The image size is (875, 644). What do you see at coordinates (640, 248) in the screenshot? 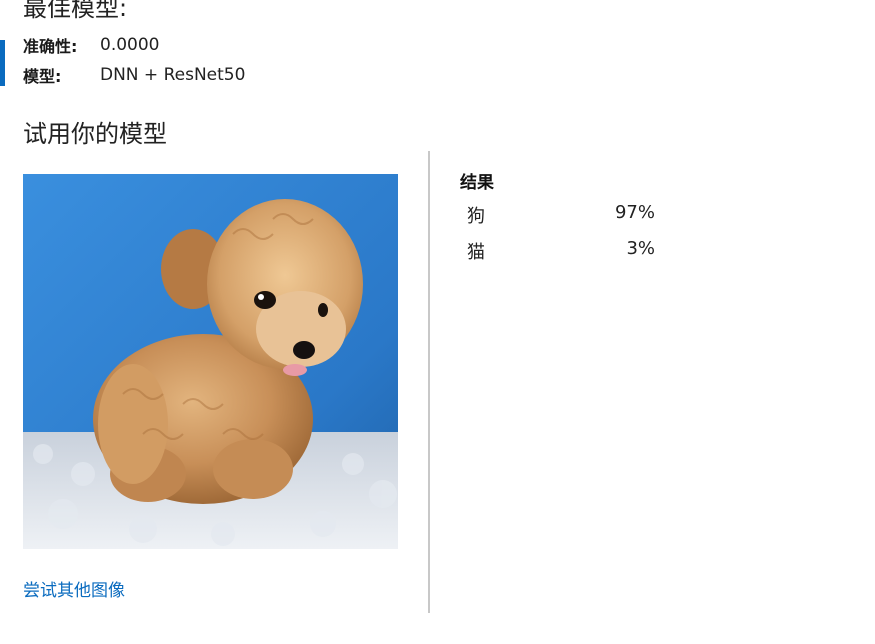
I see `result-value: 3%` at bounding box center [640, 248].